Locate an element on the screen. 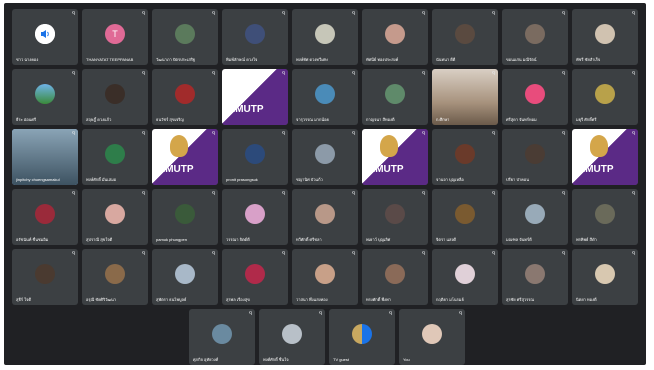 The image size is (654, 370). participant-name: TV guest is located at coordinates (341, 359).